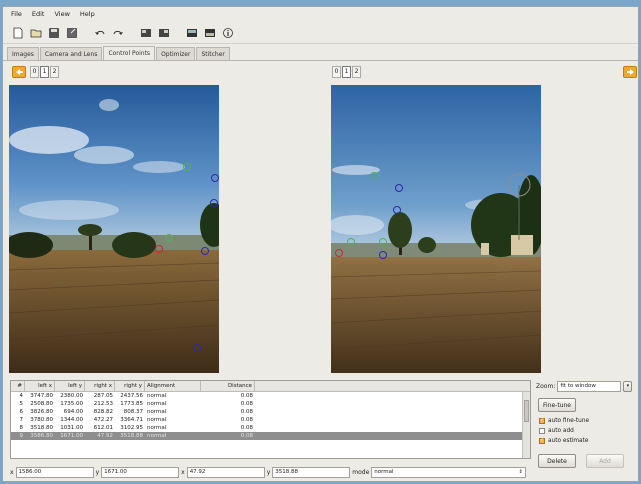 The width and height of the screenshot is (641, 484). I want to click on col-left-x: left x, so click(40, 386).